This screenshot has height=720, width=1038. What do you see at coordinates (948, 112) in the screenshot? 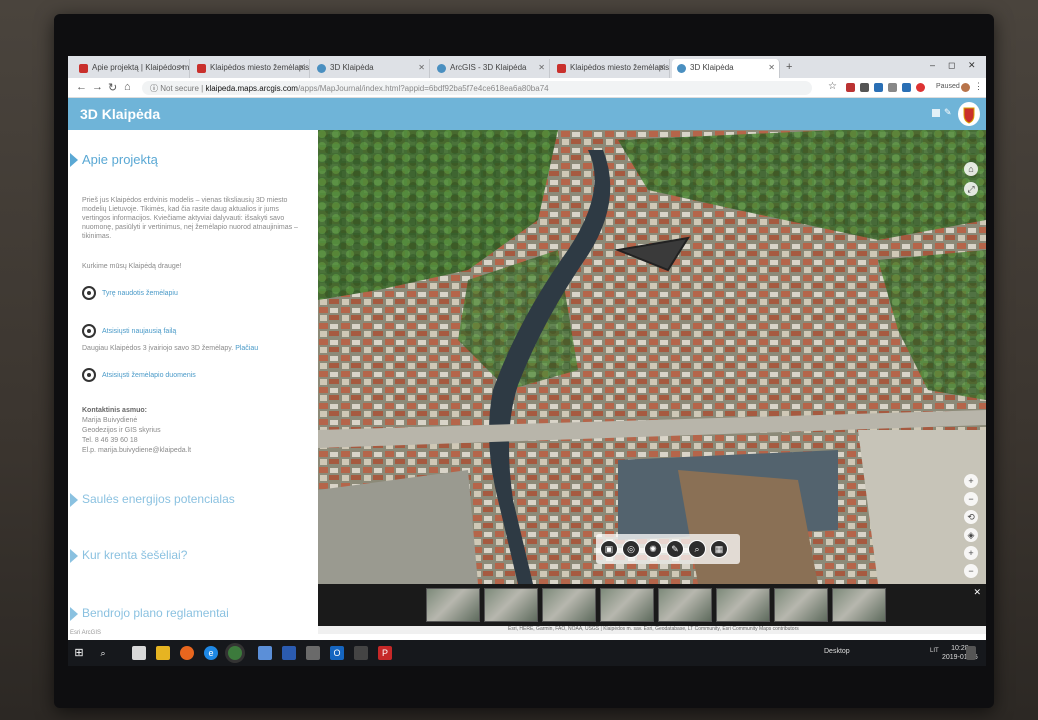
I see `edit-pencil-icon: ✎` at bounding box center [948, 112].